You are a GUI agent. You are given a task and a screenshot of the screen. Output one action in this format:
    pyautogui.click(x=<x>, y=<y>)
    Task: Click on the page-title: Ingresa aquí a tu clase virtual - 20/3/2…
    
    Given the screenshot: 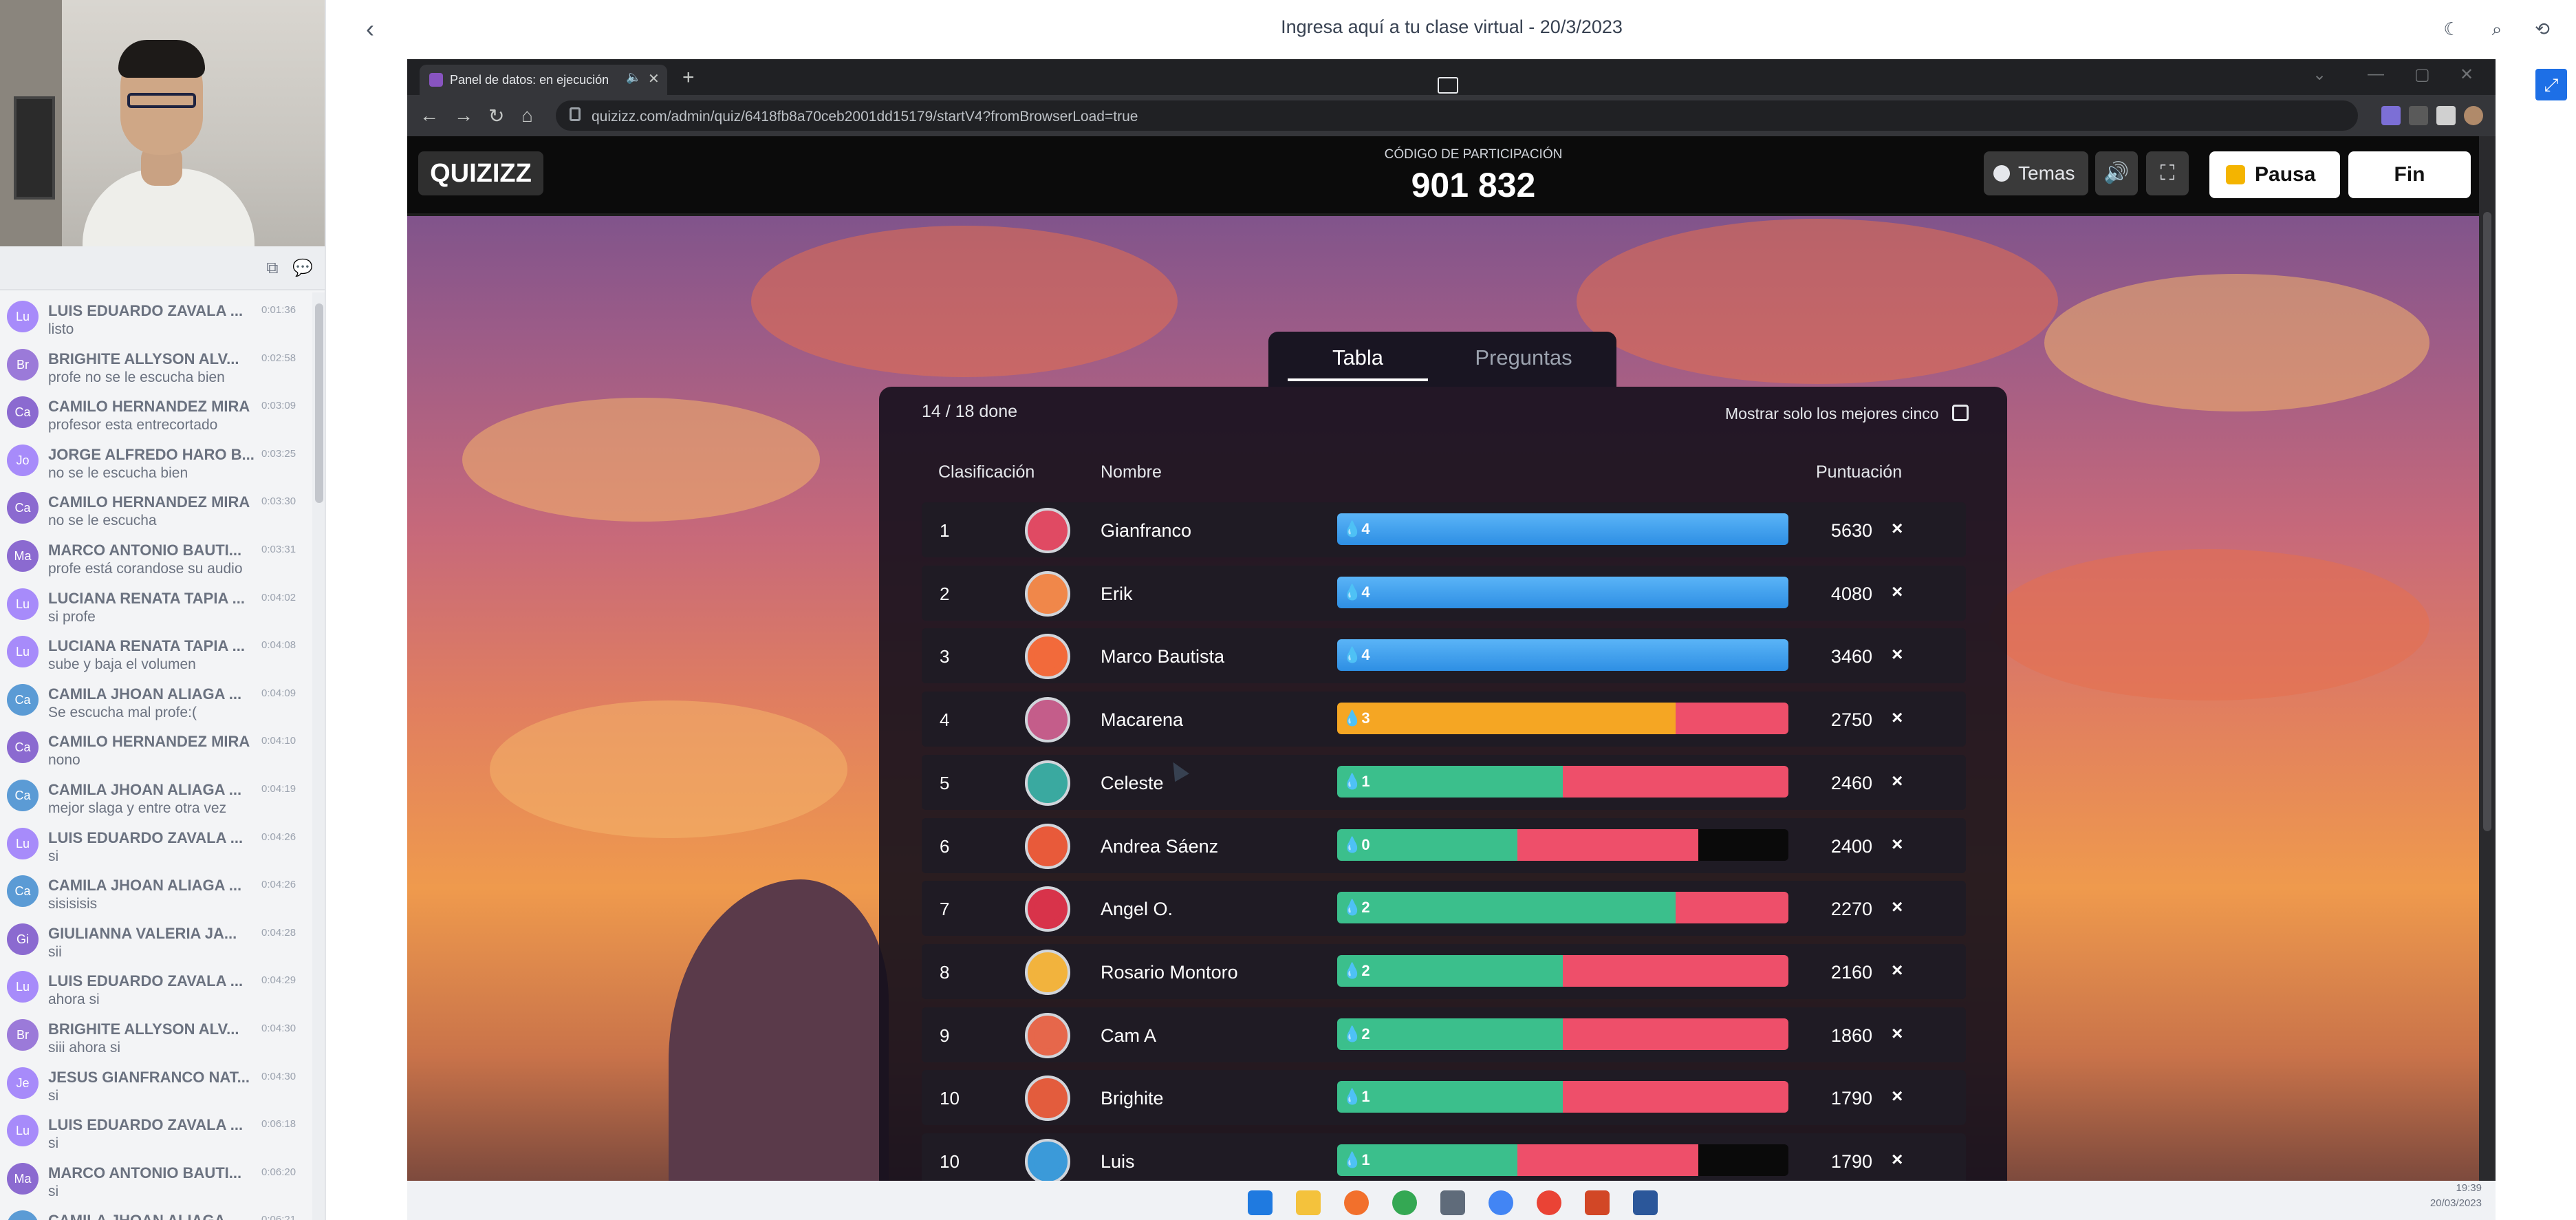 What is the action you would take?
    pyautogui.click(x=1452, y=27)
    